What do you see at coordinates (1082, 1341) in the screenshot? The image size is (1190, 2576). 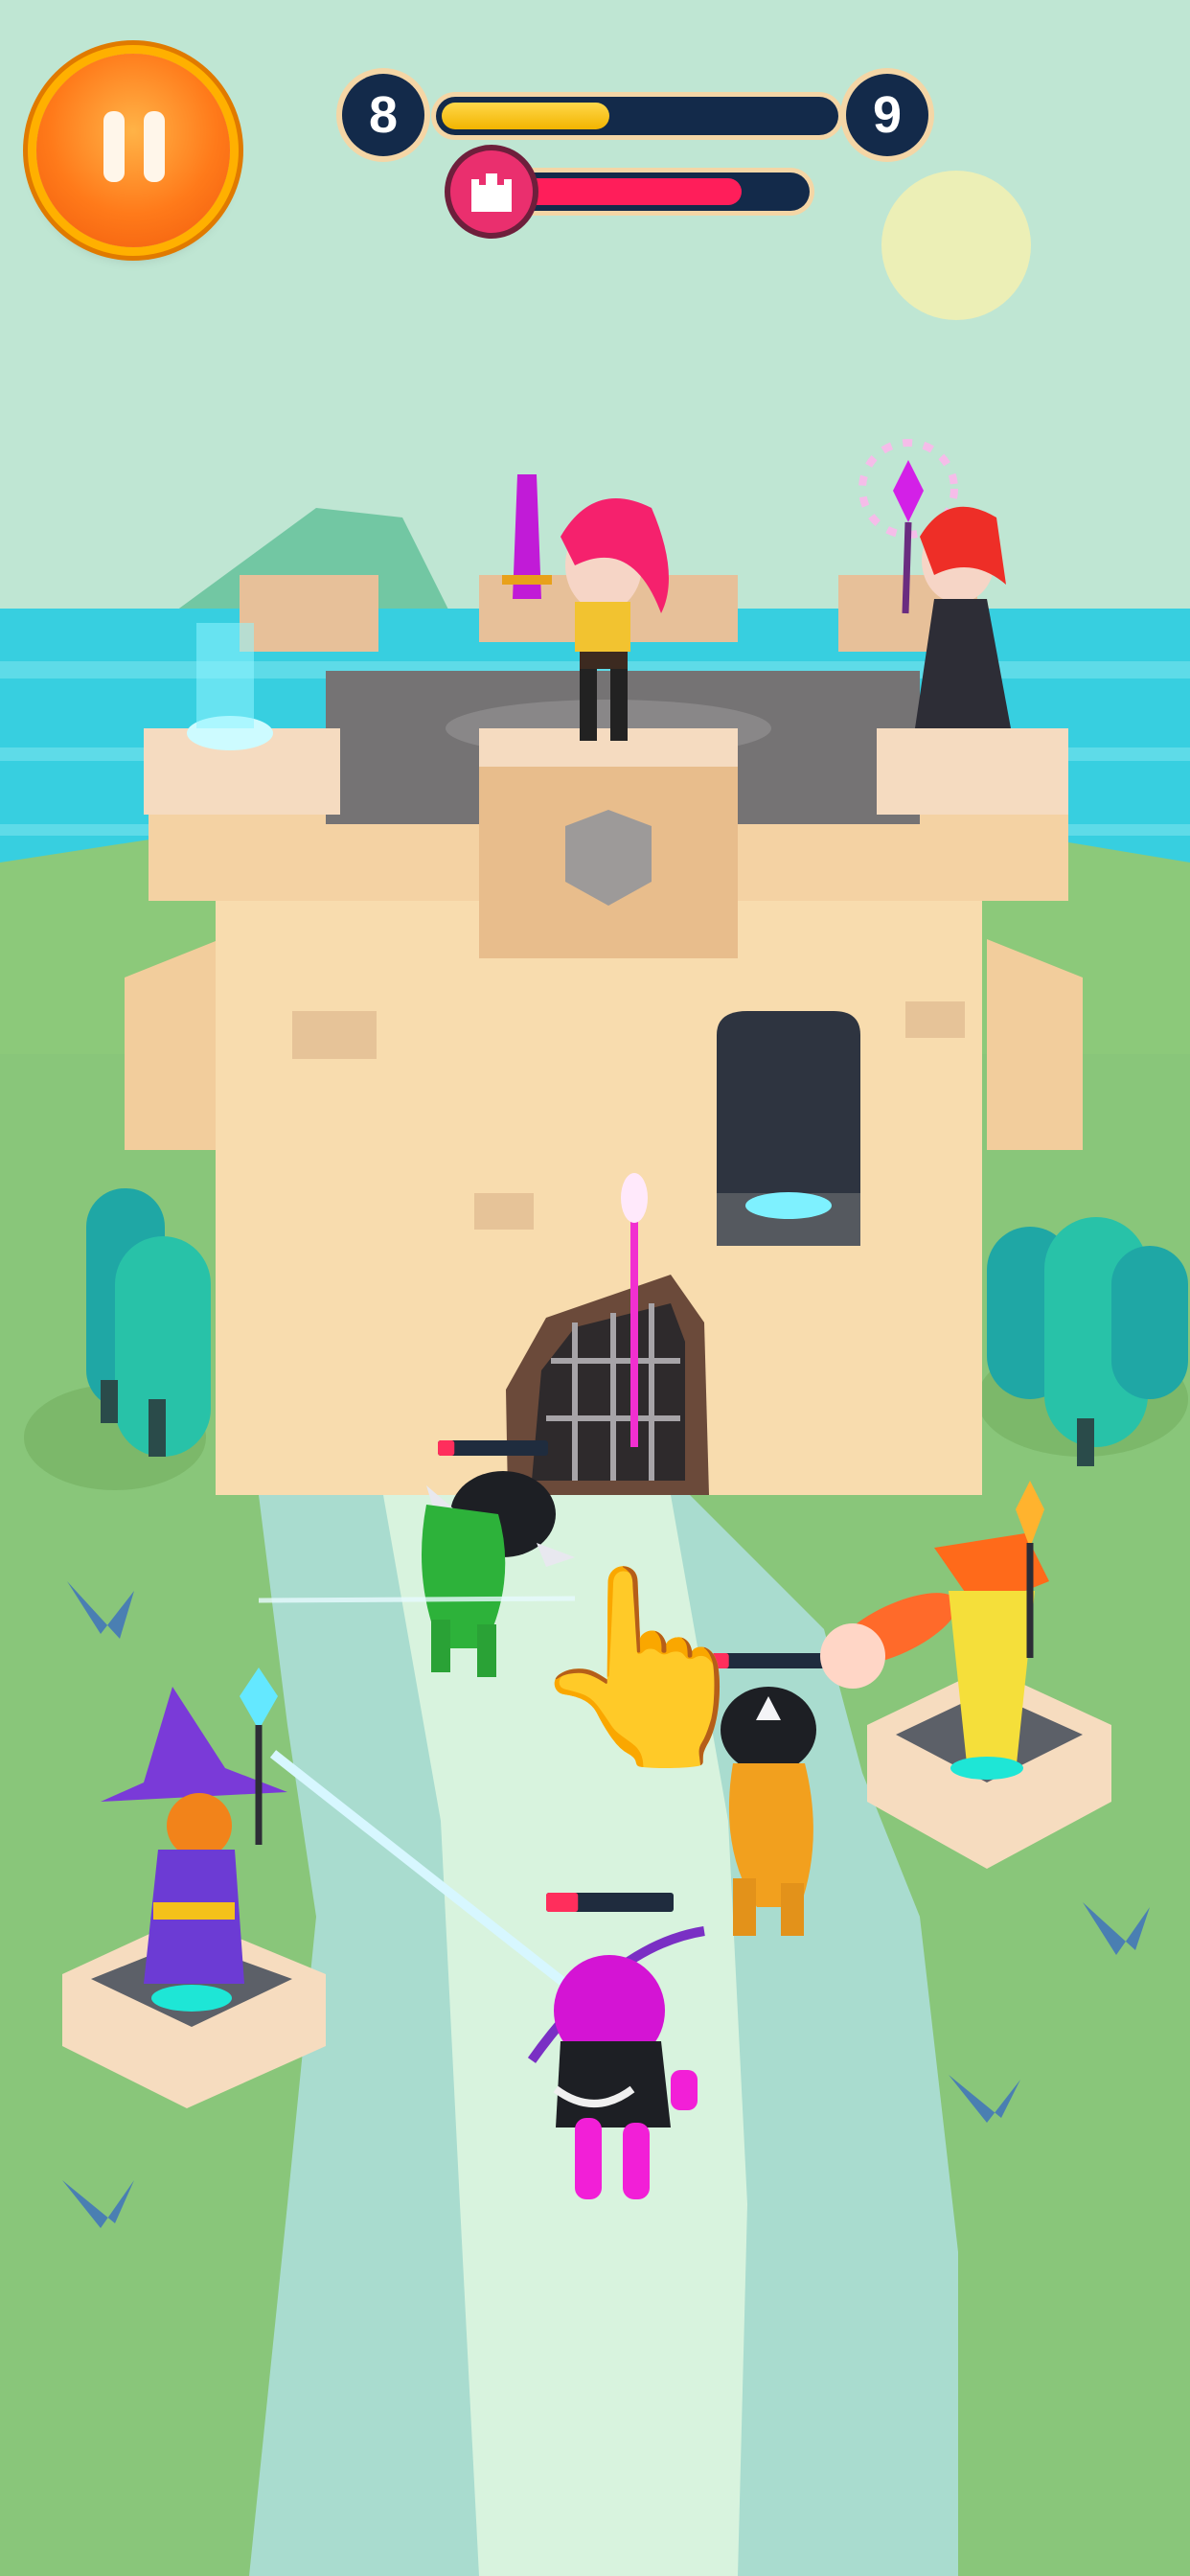 I see `trees-right` at bounding box center [1082, 1341].